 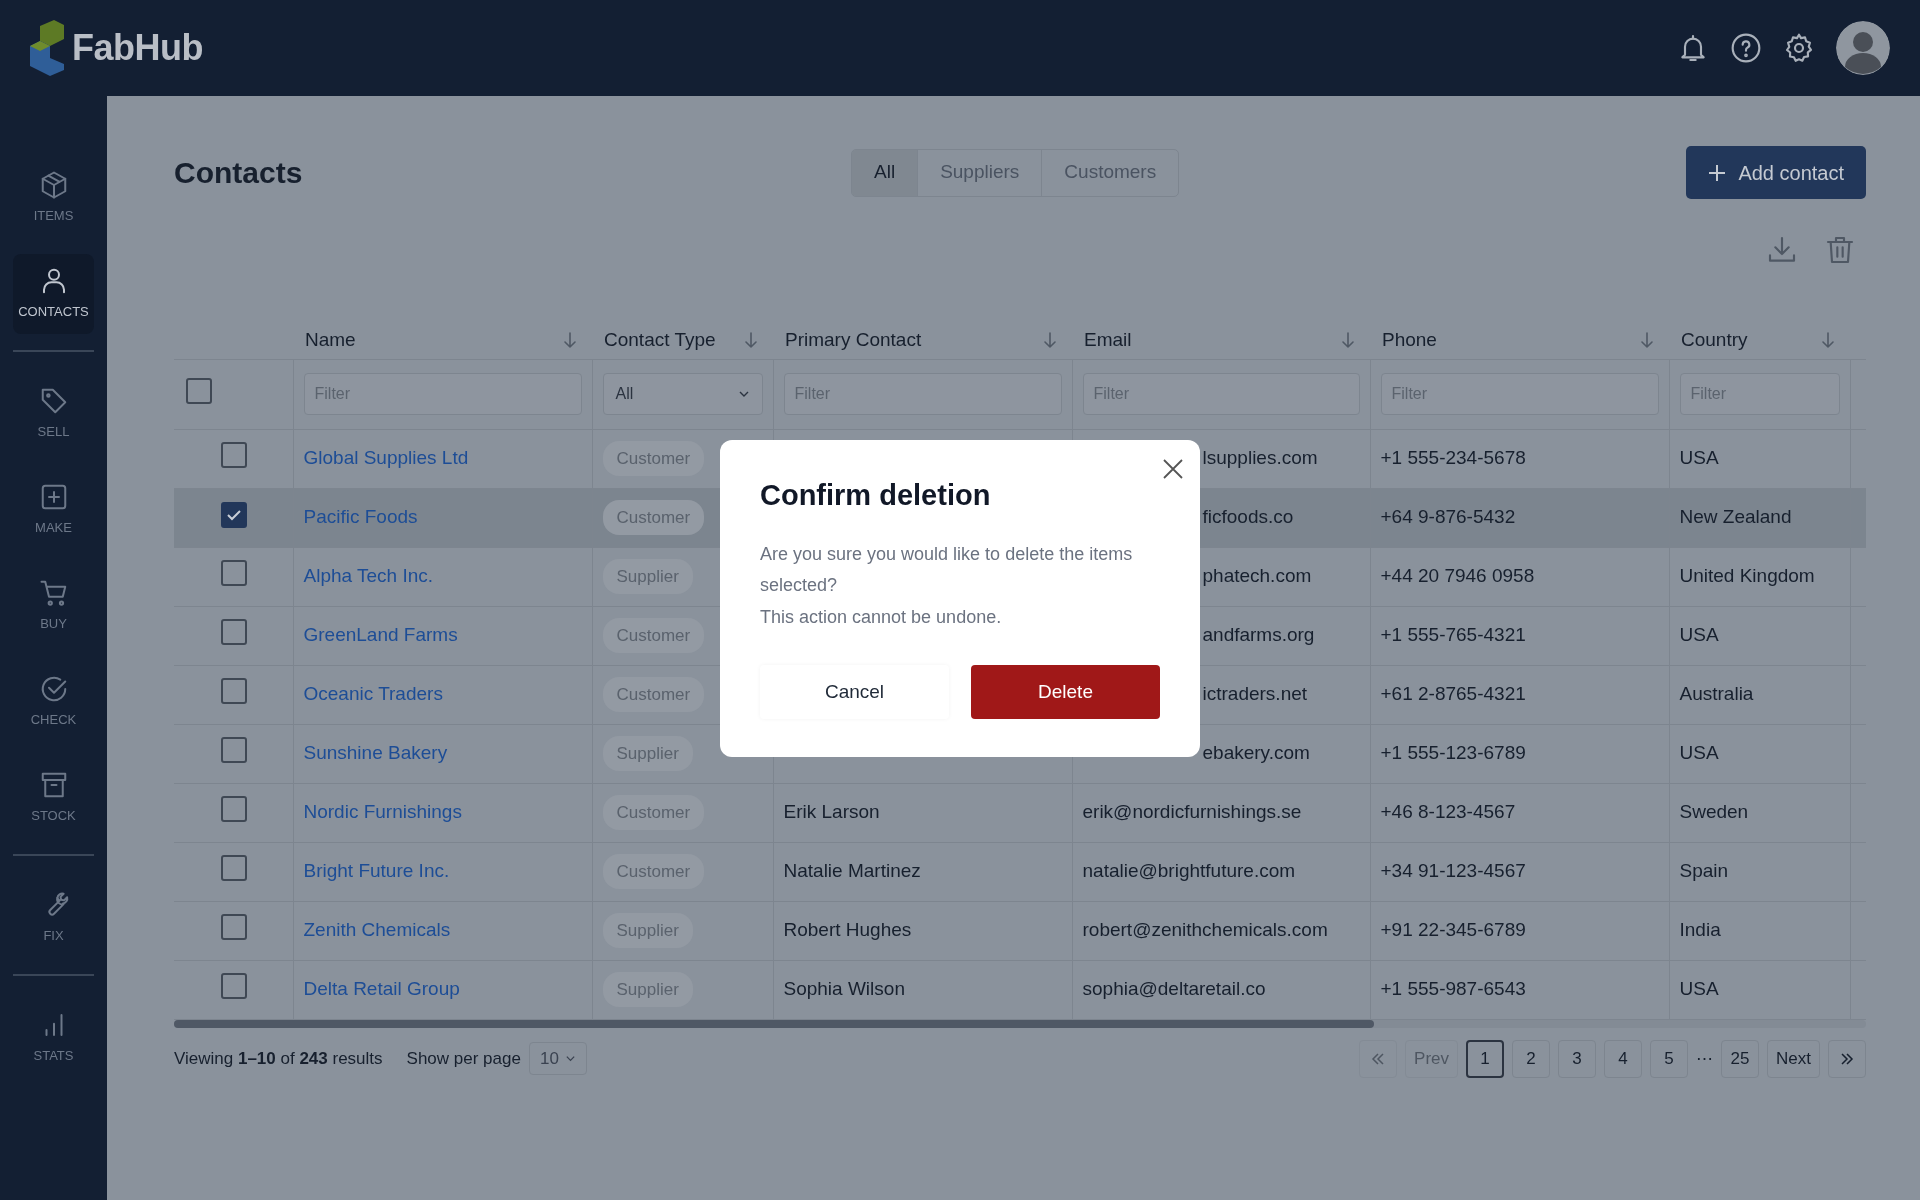 I want to click on contact-name-link: Bright Future Inc., so click(x=376, y=871).